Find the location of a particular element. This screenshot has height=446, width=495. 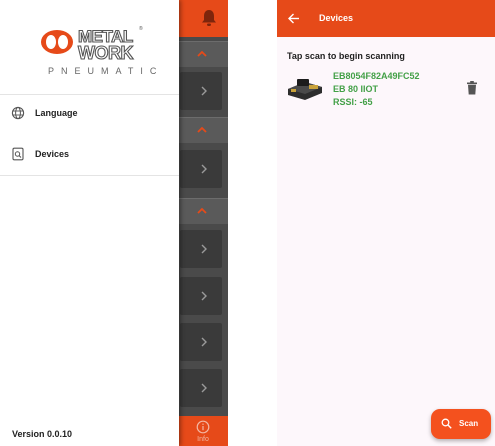

drawer-item-devices: Devices is located at coordinates (89, 154).